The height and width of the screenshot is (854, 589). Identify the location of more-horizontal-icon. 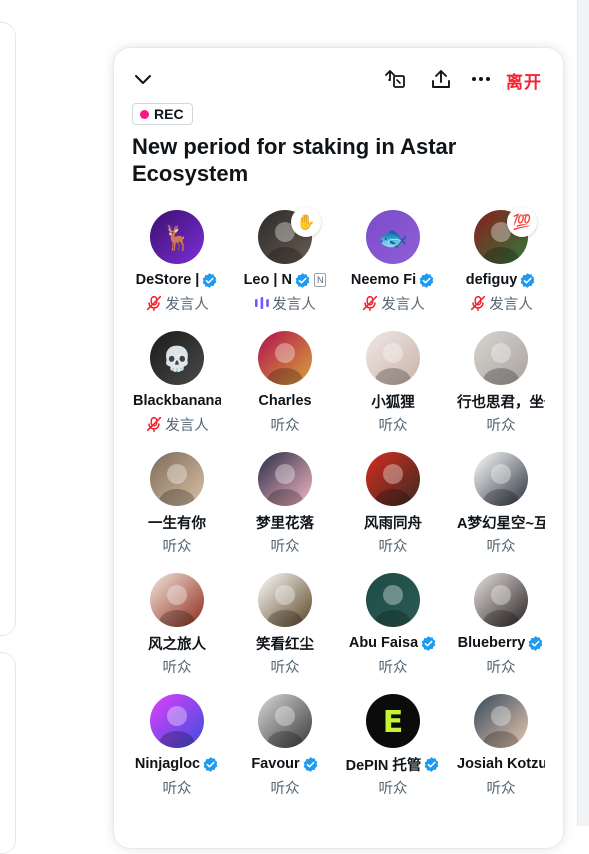
(481, 79).